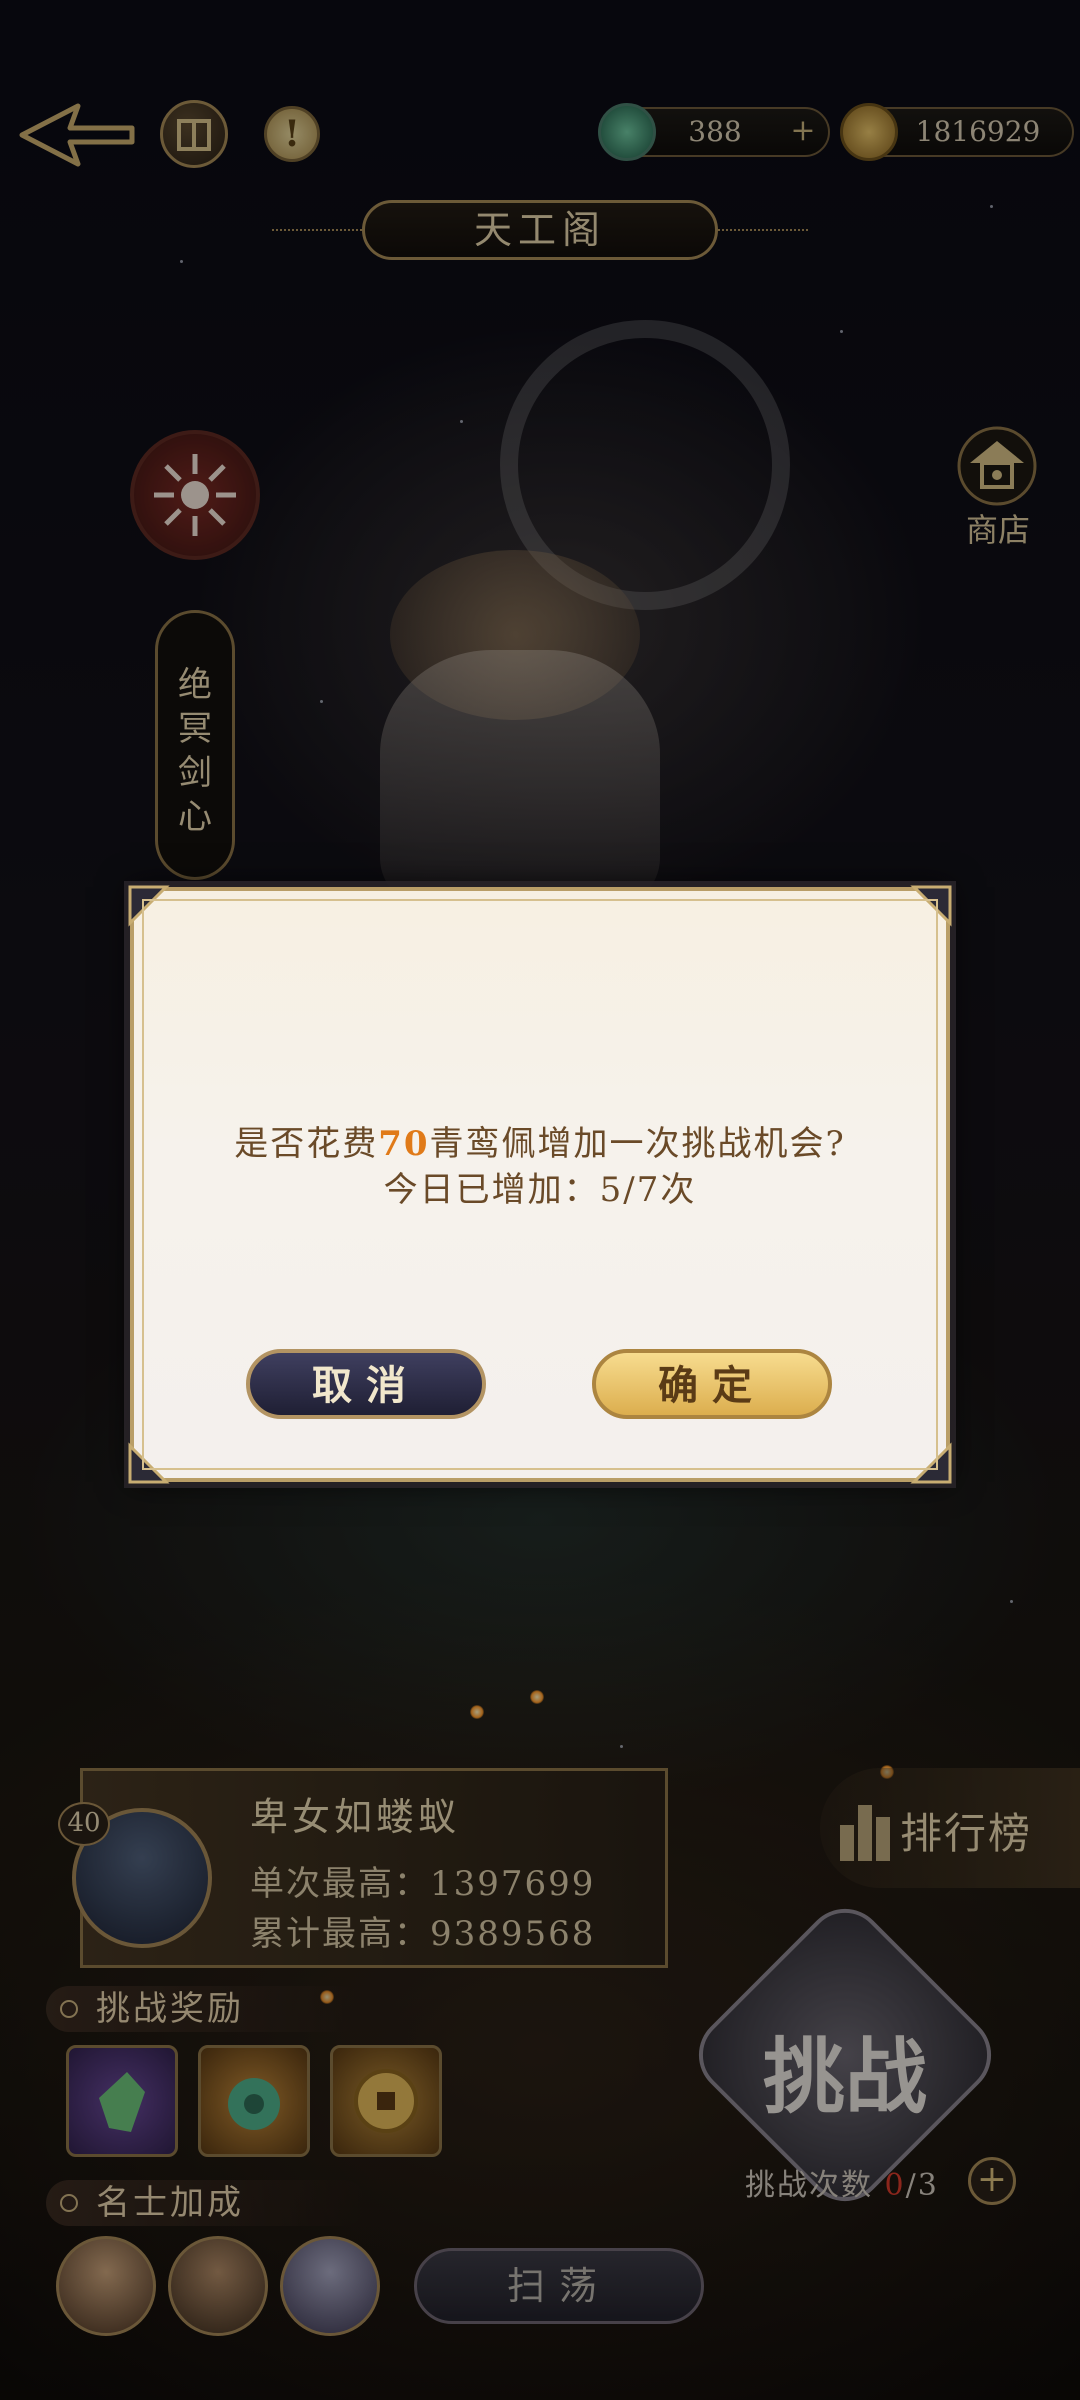 The width and height of the screenshot is (1080, 2400). What do you see at coordinates (712, 1384) in the screenshot?
I see `confirm-button: 确定` at bounding box center [712, 1384].